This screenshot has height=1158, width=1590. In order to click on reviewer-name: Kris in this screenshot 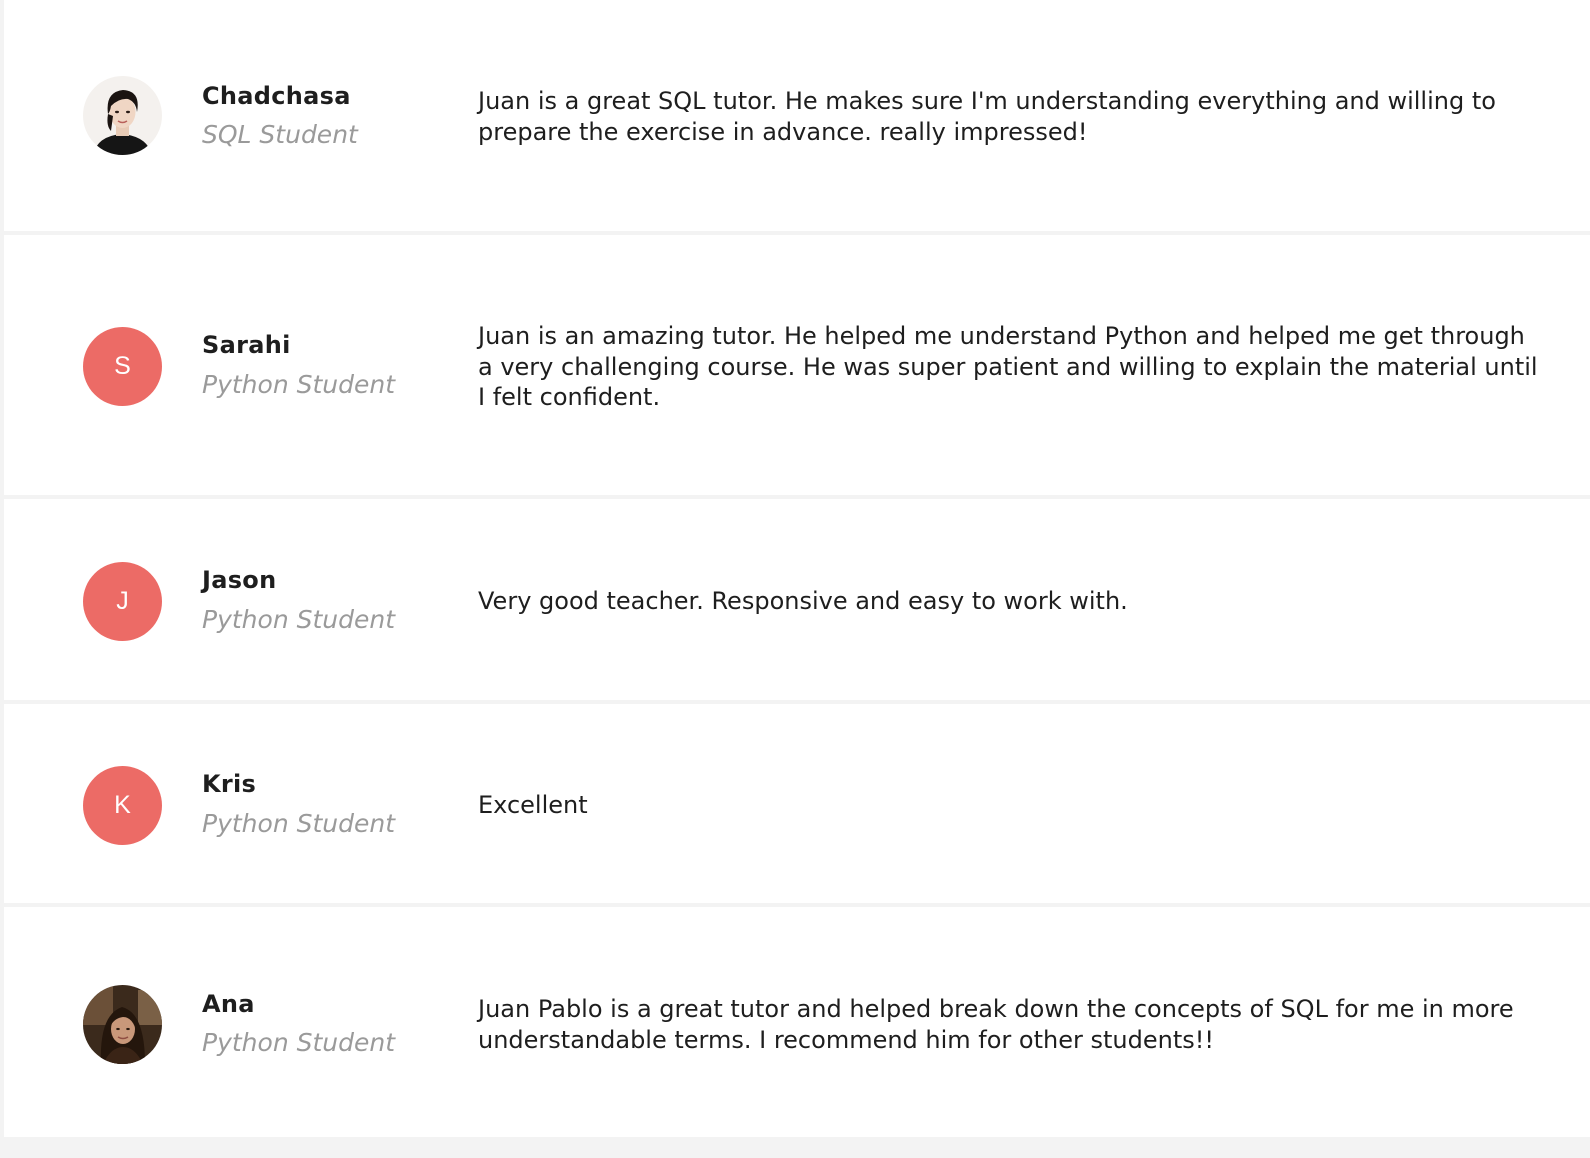, I will do `click(229, 784)`.